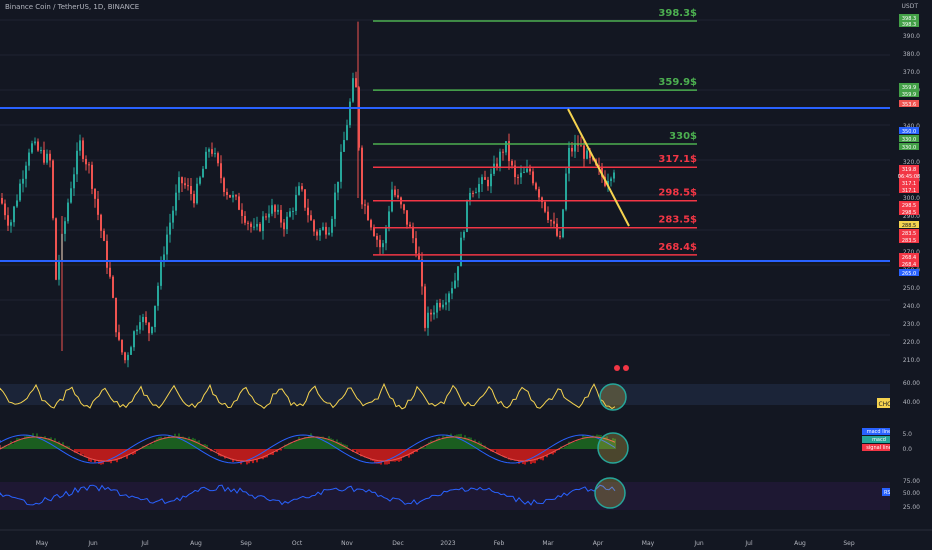  Describe the element at coordinates (449, 388) in the screenshot. I see `chop-panel: CHOP` at that location.